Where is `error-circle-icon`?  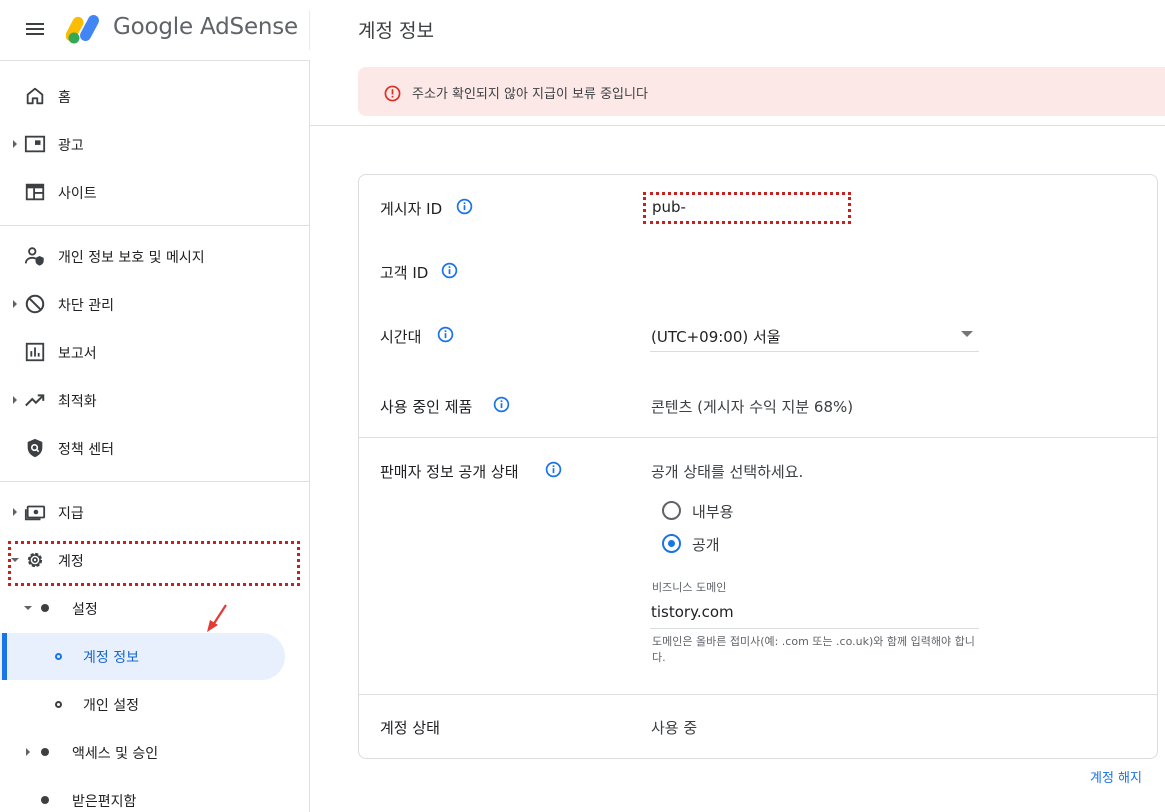 error-circle-icon is located at coordinates (392, 93).